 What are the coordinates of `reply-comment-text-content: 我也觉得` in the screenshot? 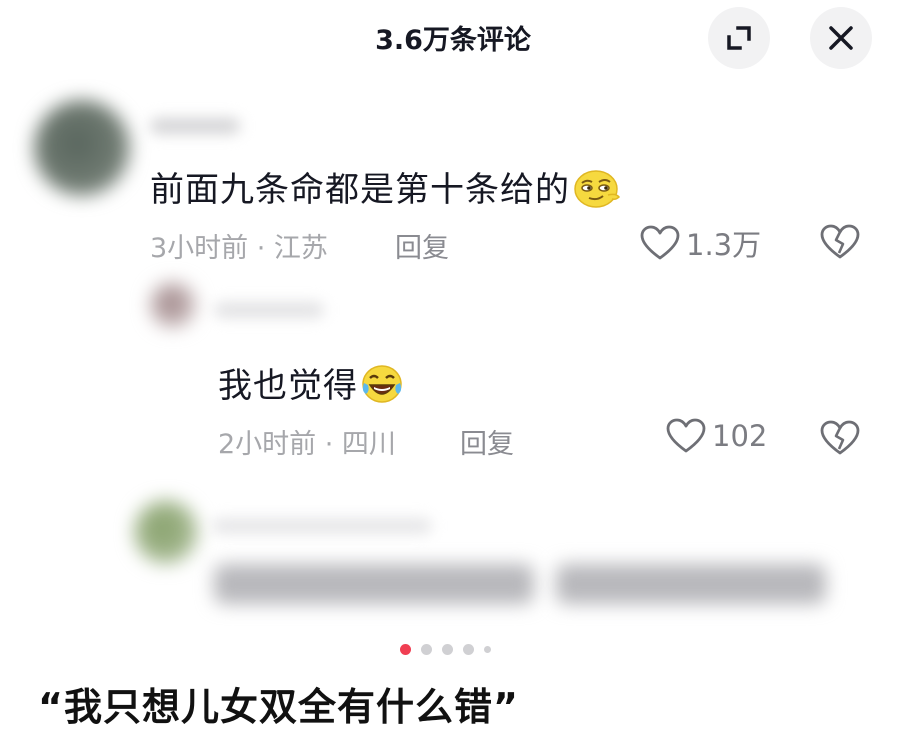 It's located at (288, 386).